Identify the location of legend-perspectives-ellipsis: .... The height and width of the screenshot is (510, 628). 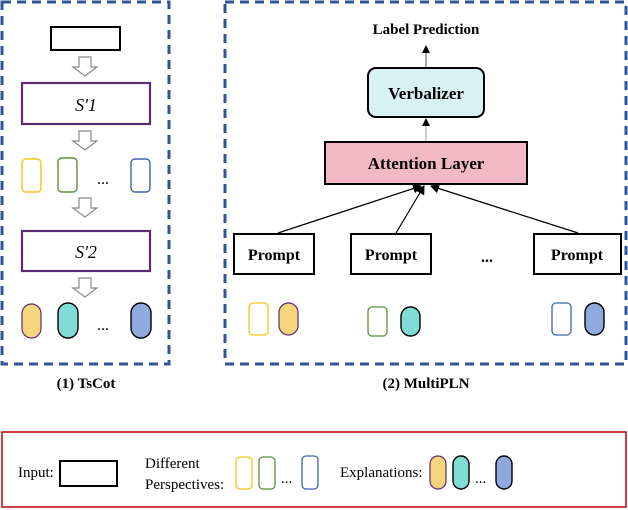
(286, 479).